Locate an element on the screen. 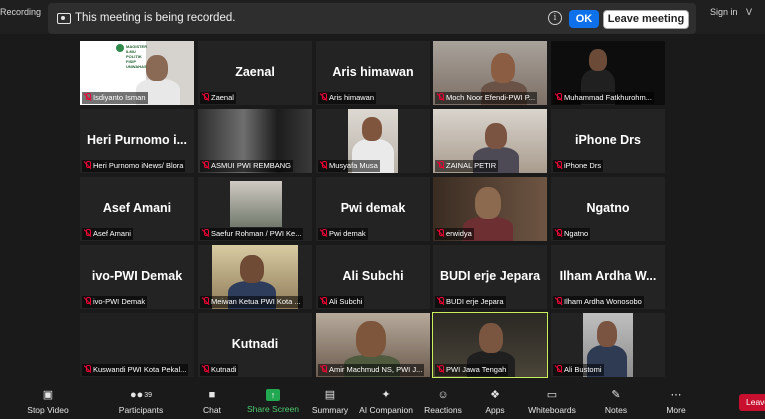 This screenshot has height=419, width=765. participant-name: iPhone Drs is located at coordinates (583, 165).